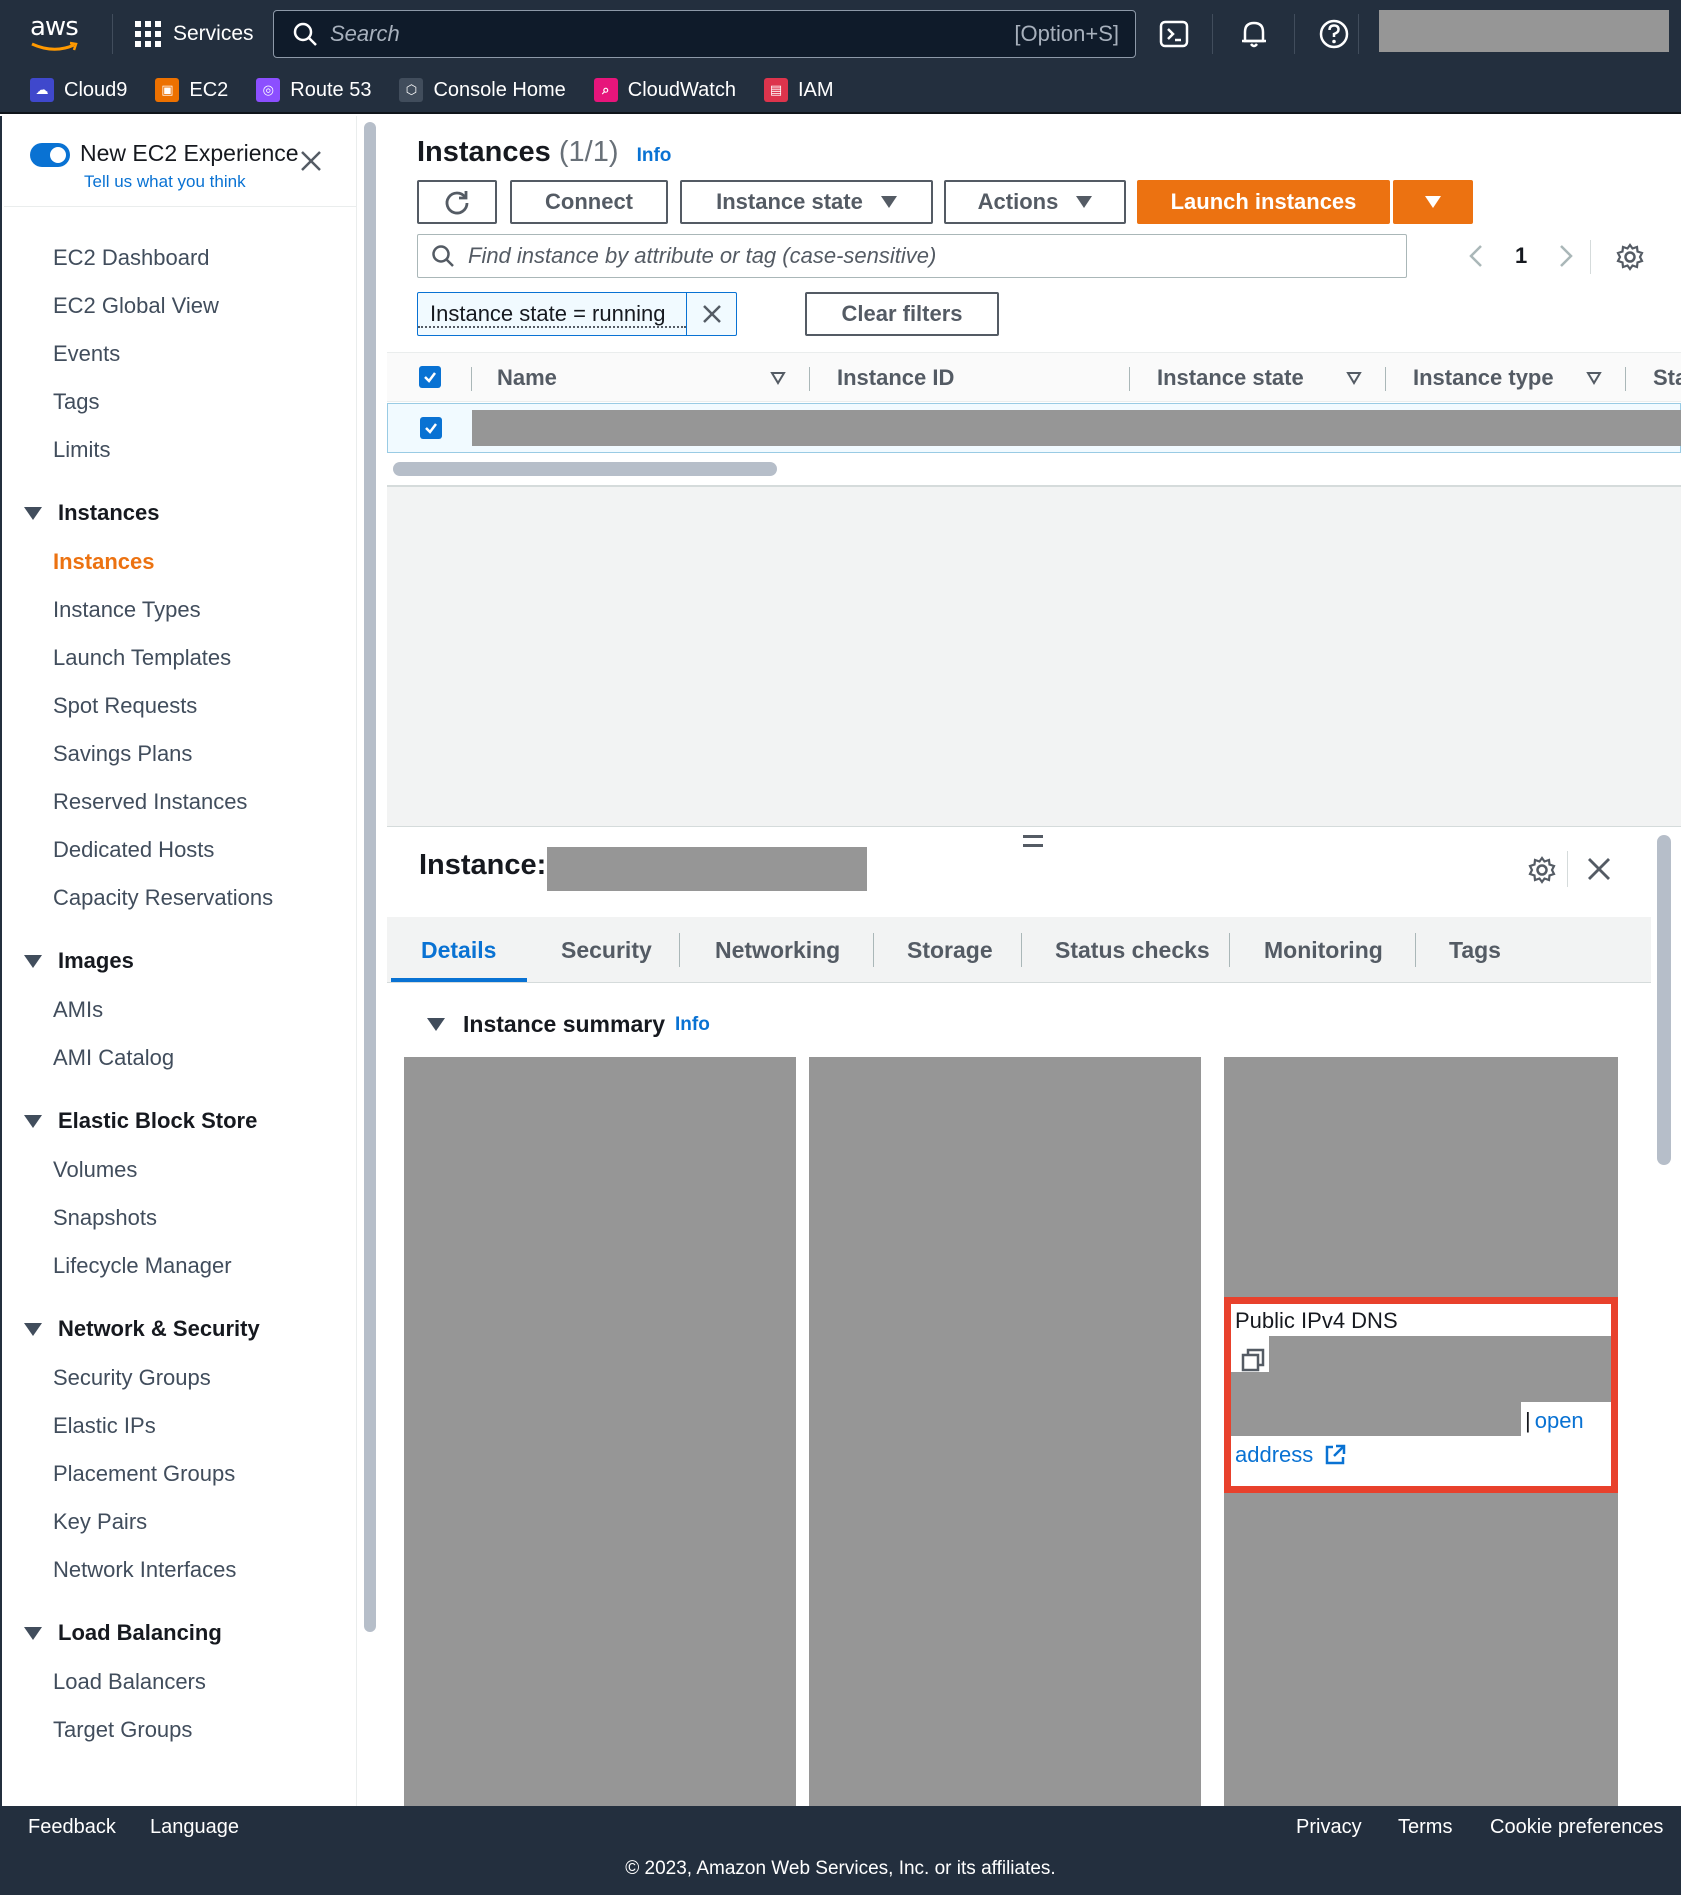 The width and height of the screenshot is (1681, 1895). I want to click on help-icon, so click(1334, 34).